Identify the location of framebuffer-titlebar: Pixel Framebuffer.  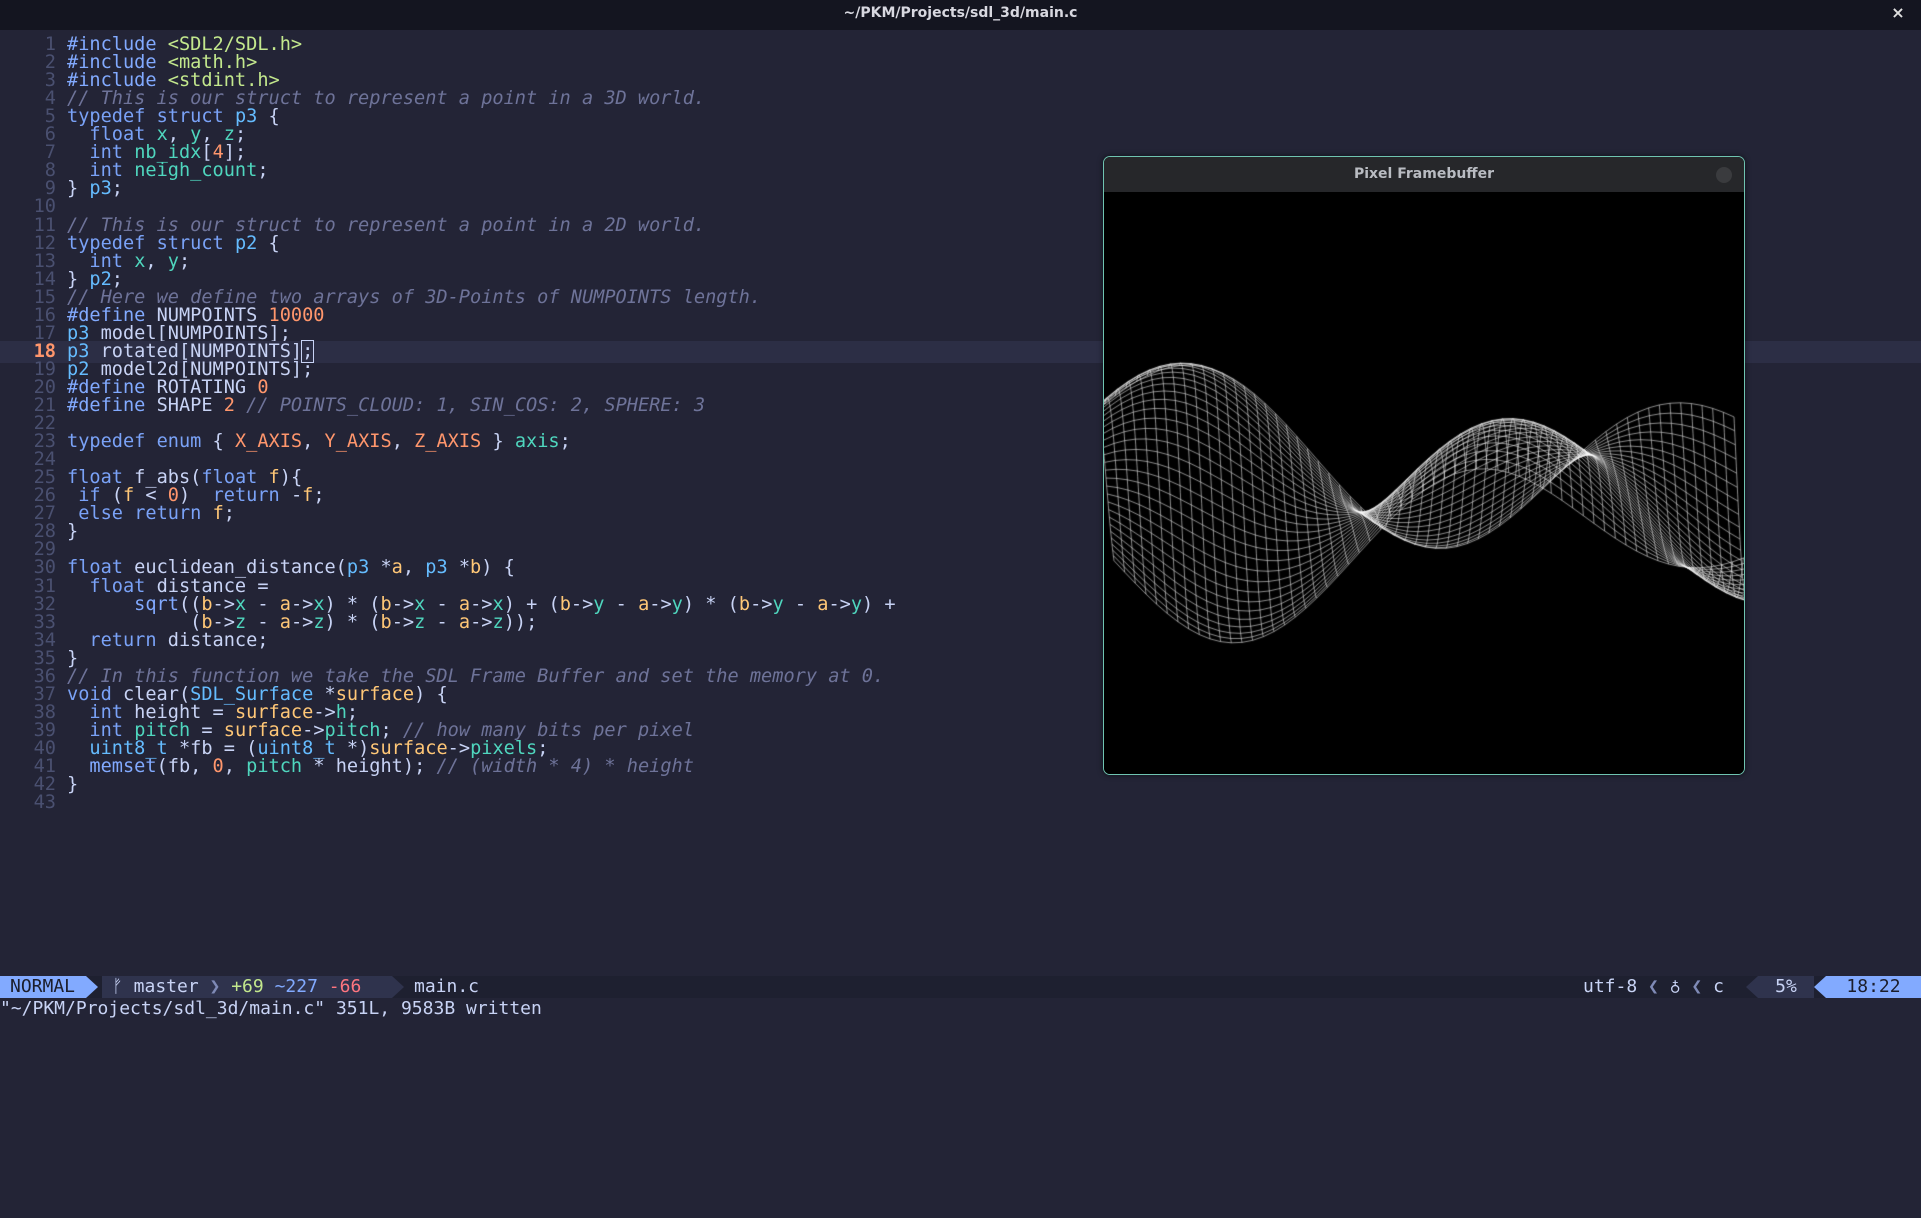
(1424, 174).